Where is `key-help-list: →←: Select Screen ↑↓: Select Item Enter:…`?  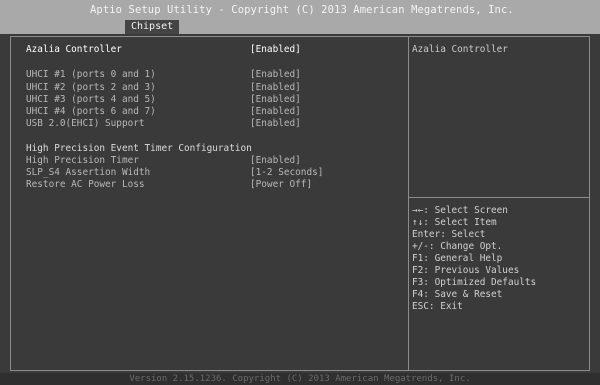
key-help-list: →←: Select Screen ↑↓: Select Item Enter:… is located at coordinates (474, 259).